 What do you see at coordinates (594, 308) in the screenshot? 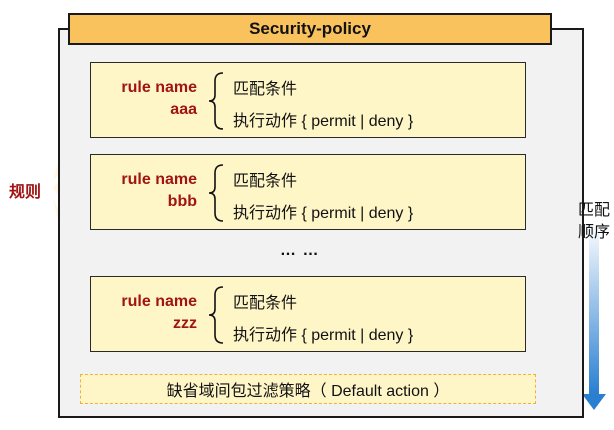
I see `match-order-arrow-shaft` at bounding box center [594, 308].